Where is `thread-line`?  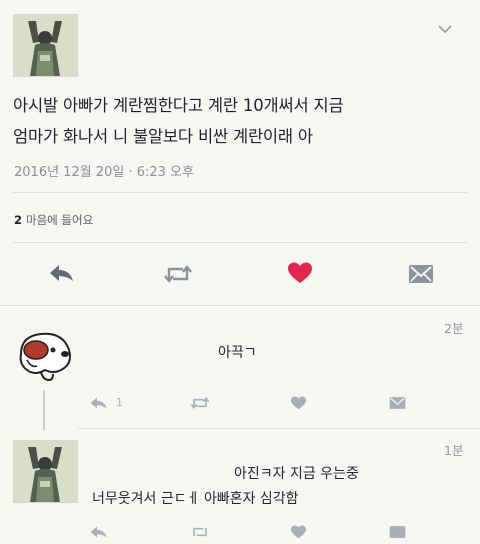 thread-line is located at coordinates (44, 410).